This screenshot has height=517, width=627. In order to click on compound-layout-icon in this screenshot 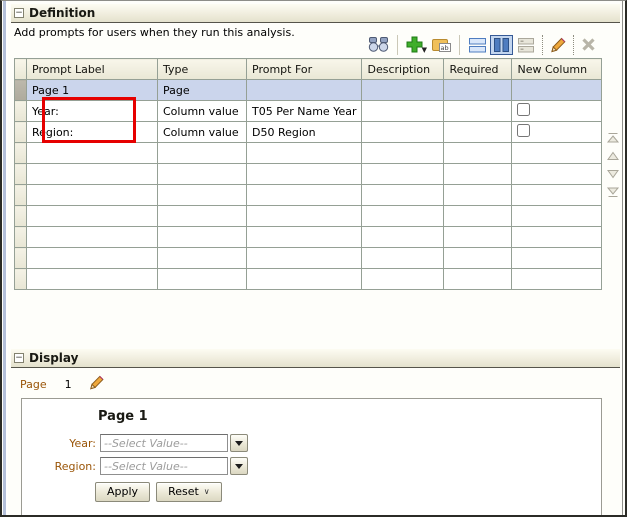, I will do `click(526, 44)`.